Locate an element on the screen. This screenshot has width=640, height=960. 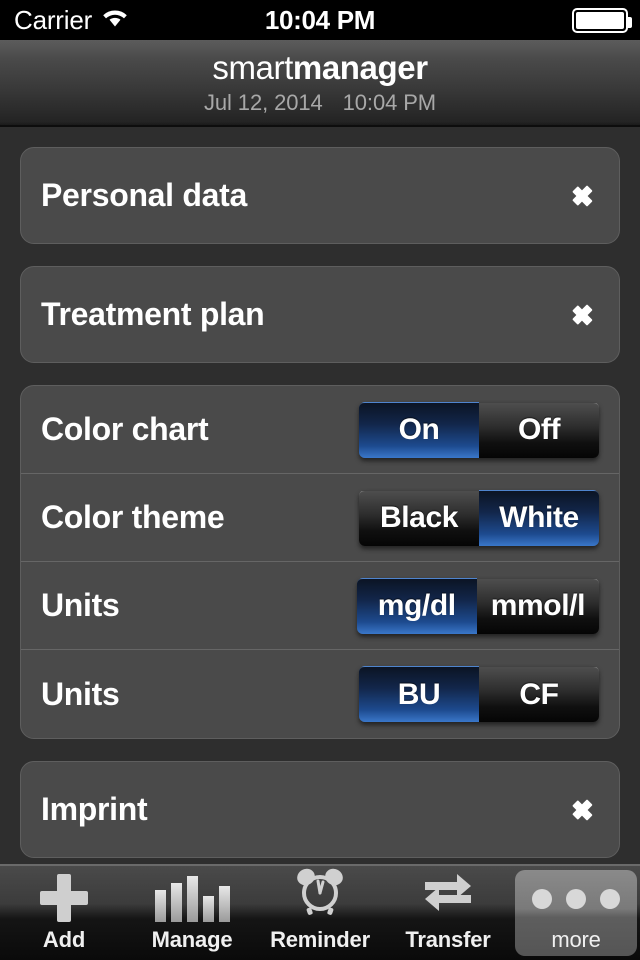
segmented-control-color-chart: On Off is located at coordinates (479, 429).